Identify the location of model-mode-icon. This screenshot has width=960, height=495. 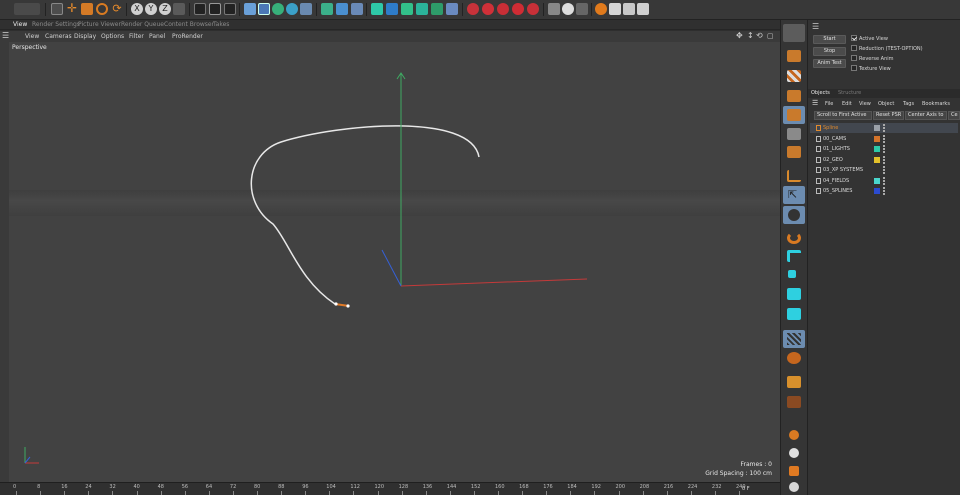
(794, 56).